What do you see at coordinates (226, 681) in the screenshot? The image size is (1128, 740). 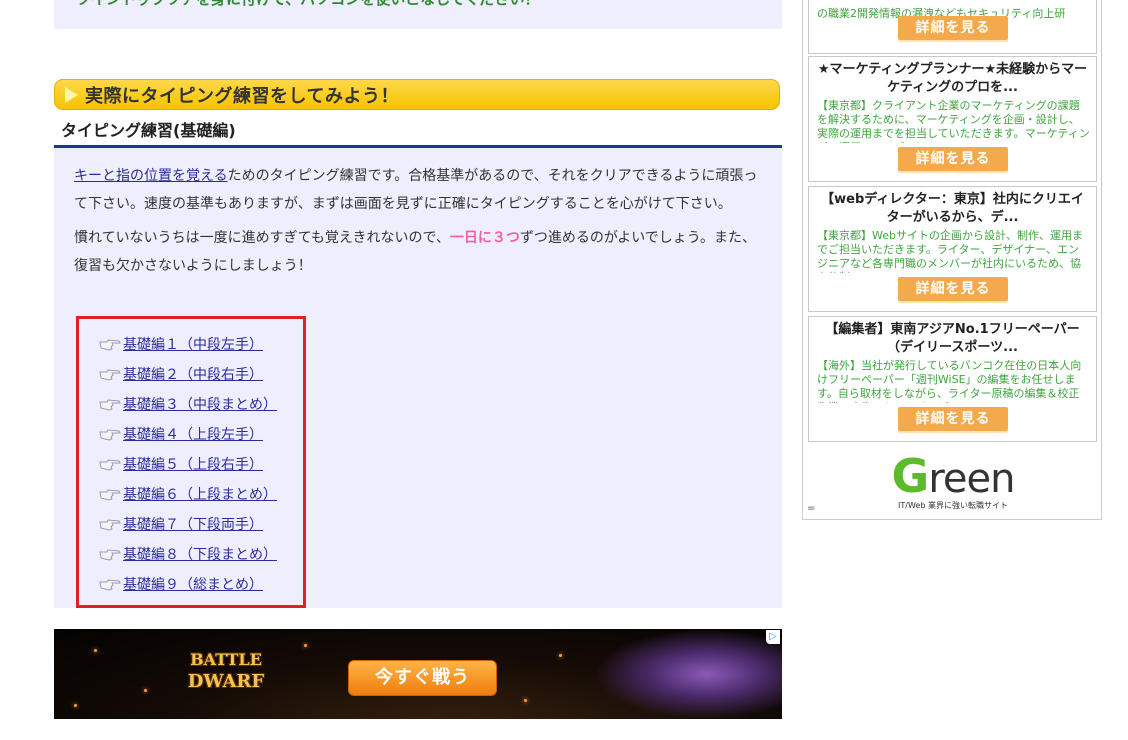 I see `logo-line2: DWARF` at bounding box center [226, 681].